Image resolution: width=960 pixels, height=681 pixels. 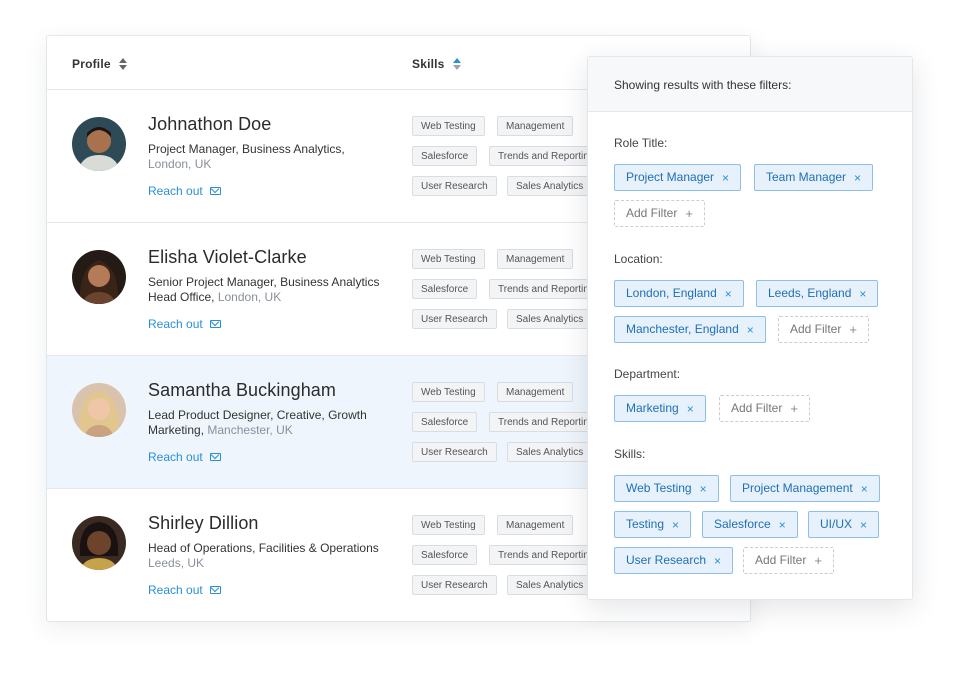 I want to click on filter-chip: Marketing ×, so click(x=660, y=408).